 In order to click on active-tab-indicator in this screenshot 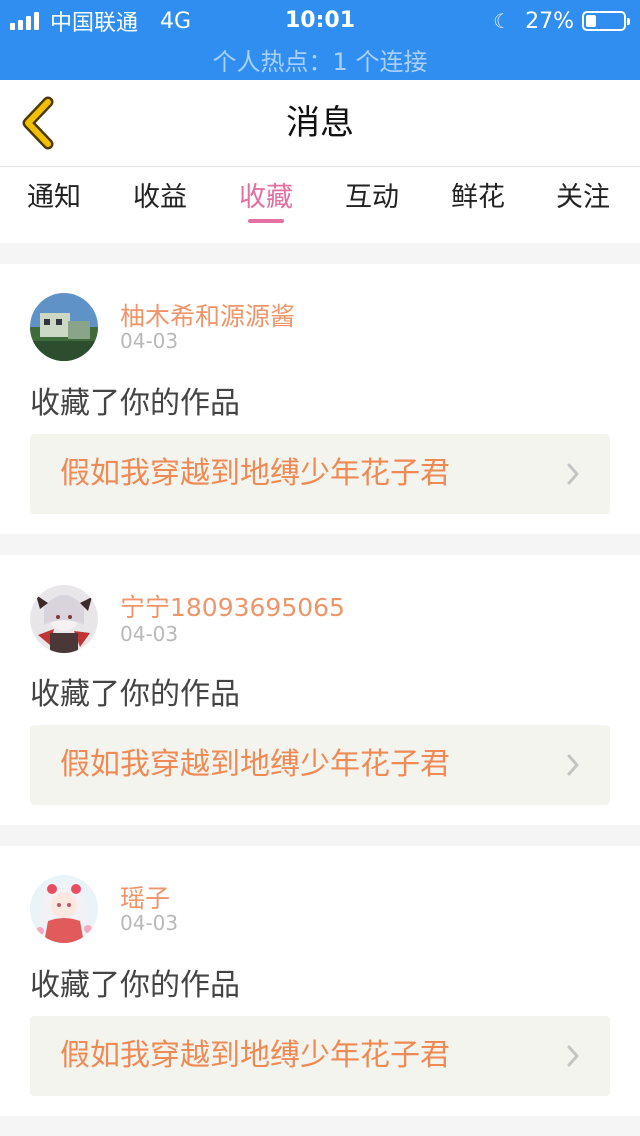, I will do `click(266, 221)`.